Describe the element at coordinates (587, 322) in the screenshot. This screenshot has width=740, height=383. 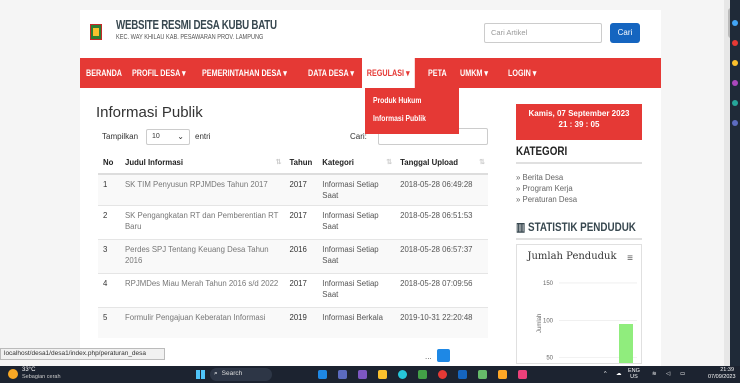
I see `chart-plot: Jumlah50100150` at that location.